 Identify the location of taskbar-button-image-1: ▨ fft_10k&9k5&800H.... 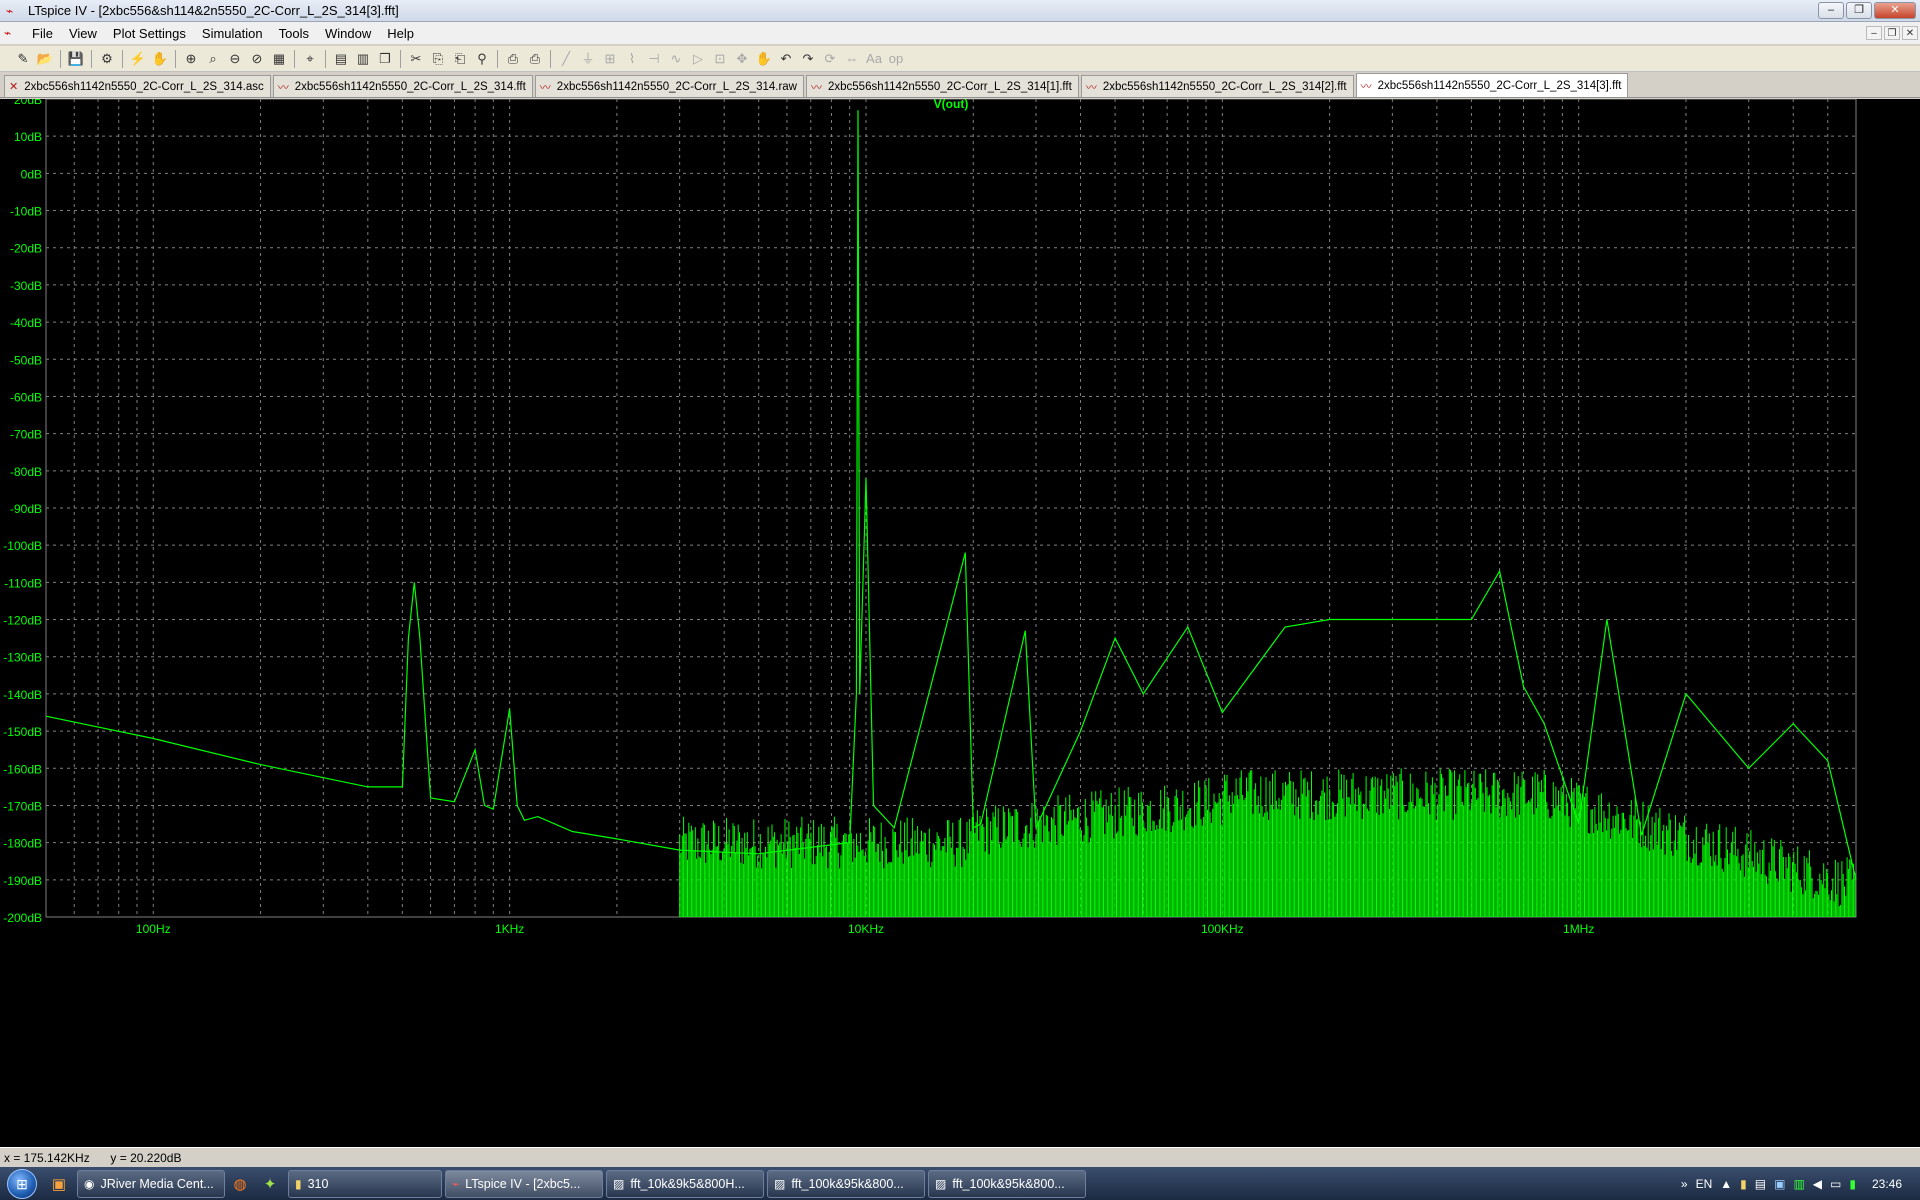
(685, 1183).